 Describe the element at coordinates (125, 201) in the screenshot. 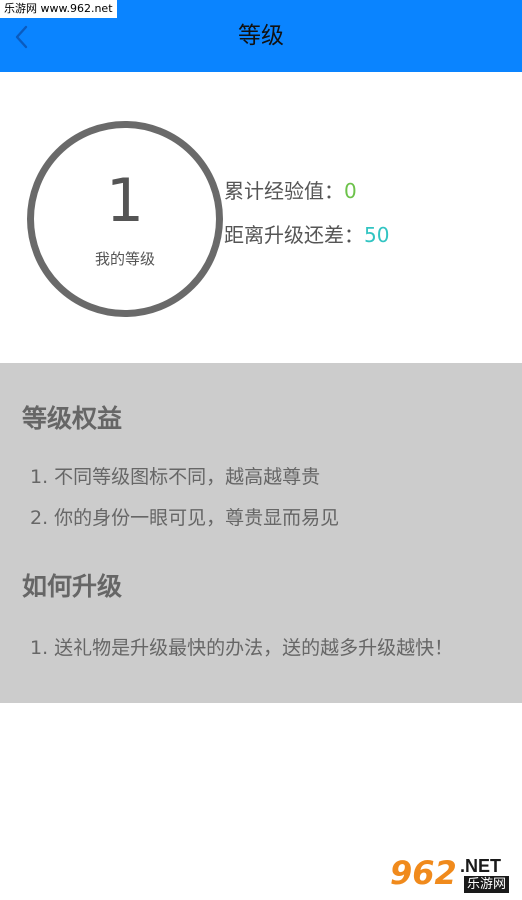

I see `level-number: 1` at that location.